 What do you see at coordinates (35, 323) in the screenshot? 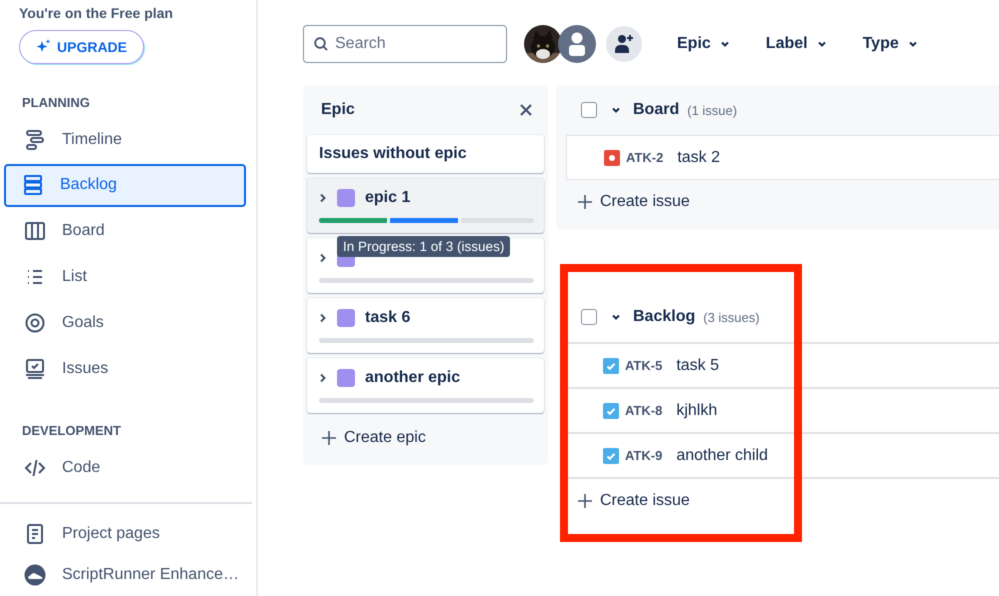
I see `goals-icon` at bounding box center [35, 323].